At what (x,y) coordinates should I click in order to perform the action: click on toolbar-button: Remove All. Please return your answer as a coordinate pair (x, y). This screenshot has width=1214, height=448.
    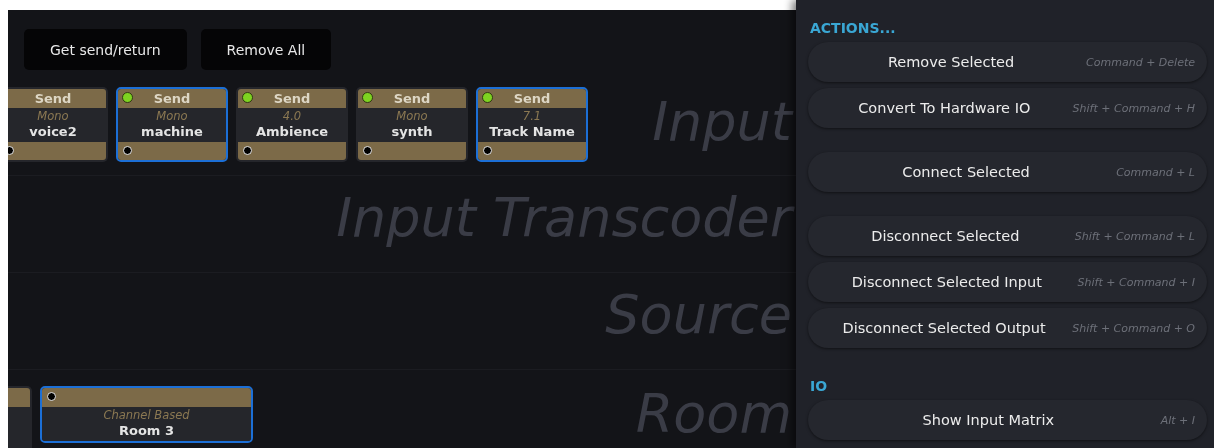
    Looking at the image, I should click on (266, 49).